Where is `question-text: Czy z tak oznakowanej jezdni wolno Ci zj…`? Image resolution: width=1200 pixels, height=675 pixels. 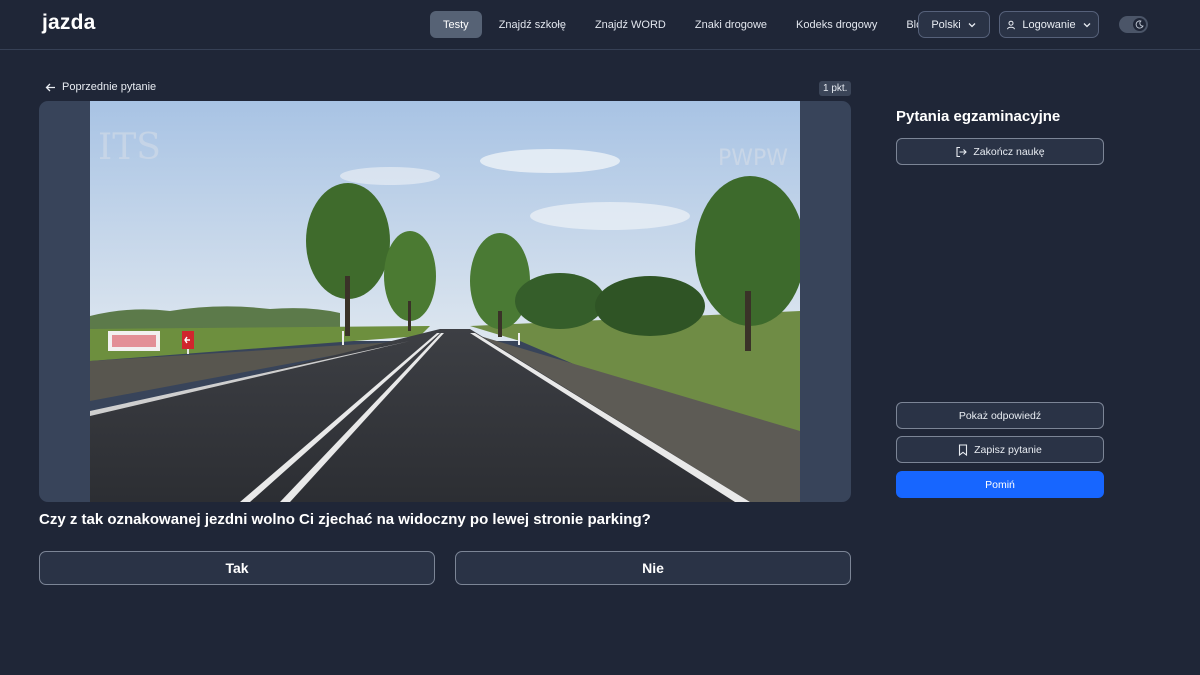
question-text: Czy z tak oznakowanej jezdni wolno Ci zj… is located at coordinates (345, 519).